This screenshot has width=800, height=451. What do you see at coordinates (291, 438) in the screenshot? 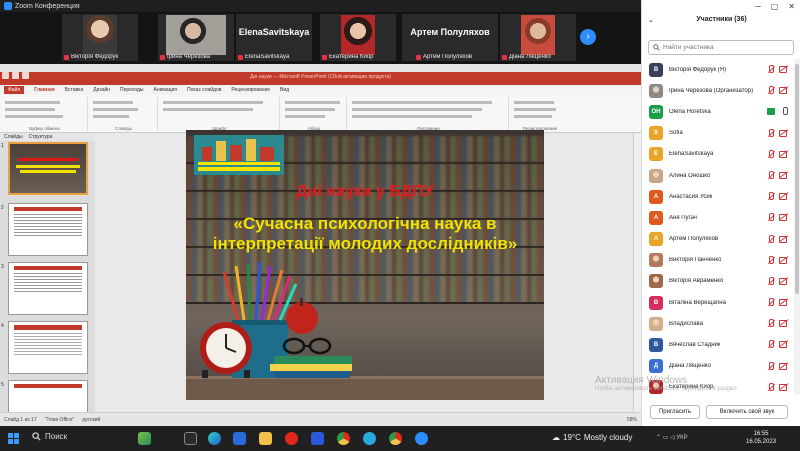
I see `opera-icon` at bounding box center [291, 438].